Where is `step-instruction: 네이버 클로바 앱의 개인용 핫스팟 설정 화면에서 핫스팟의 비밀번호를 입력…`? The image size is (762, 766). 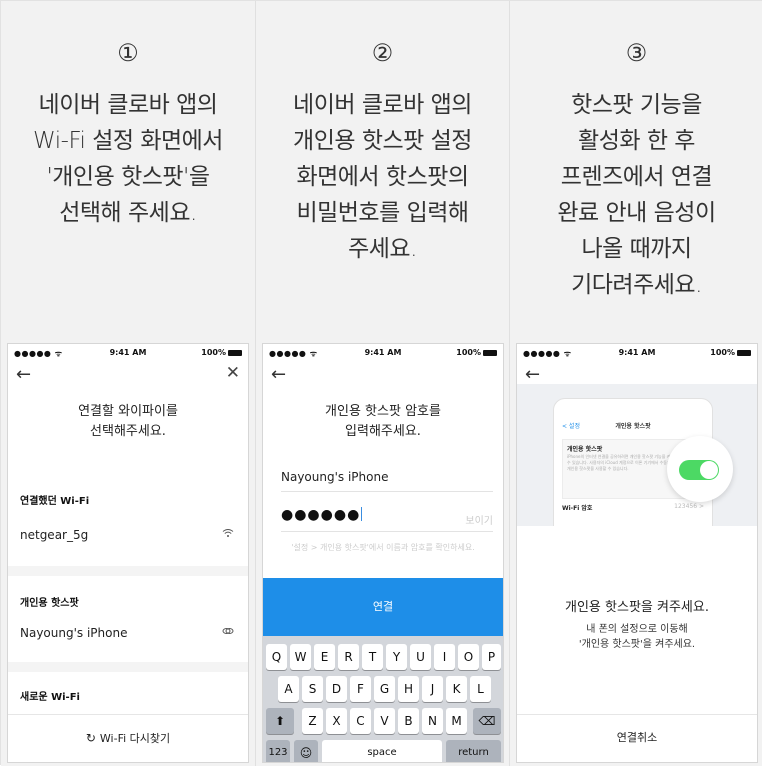 step-instruction: 네이버 클로바 앱의 개인용 핫스팟 설정 화면에서 핫스팟의 비밀번호를 입력… is located at coordinates (382, 177).